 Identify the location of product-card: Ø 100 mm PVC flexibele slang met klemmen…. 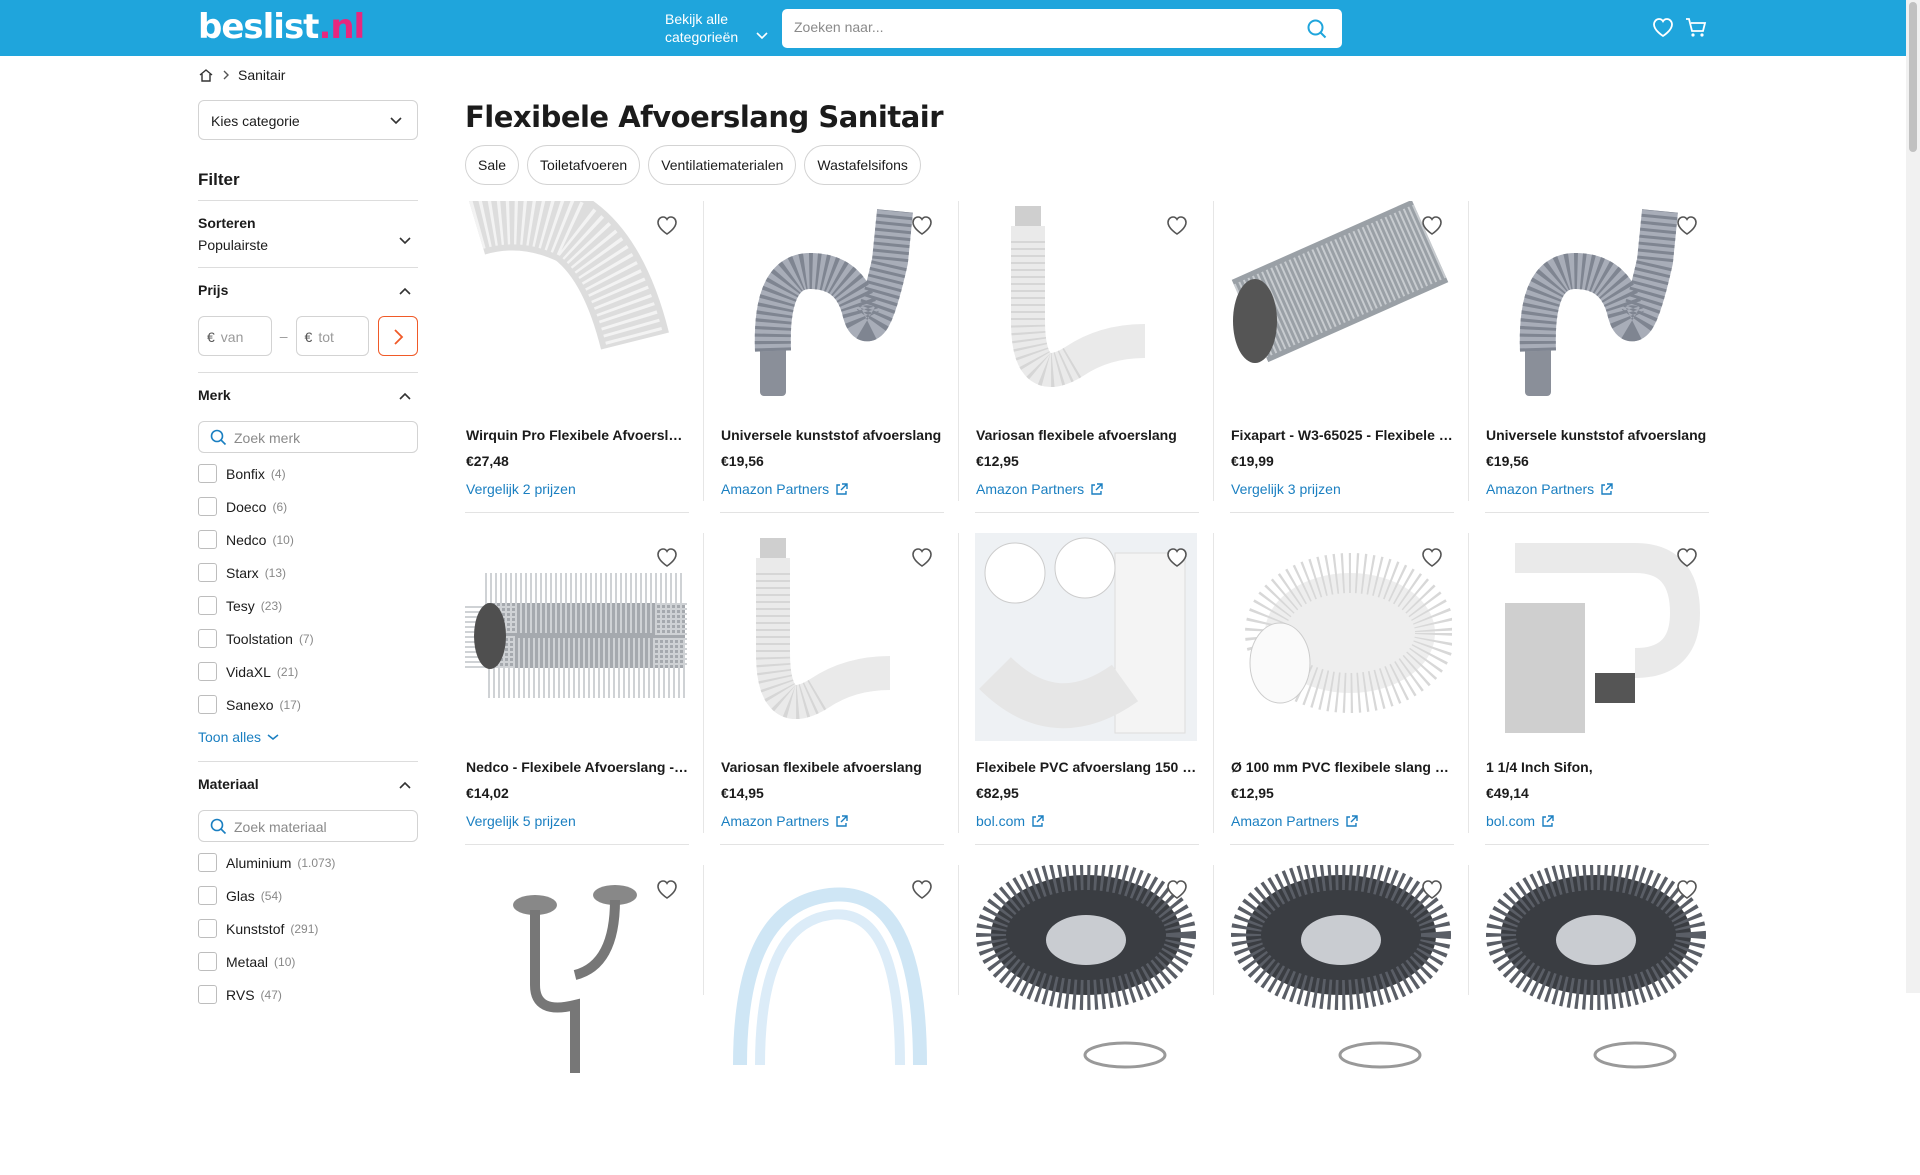
(1342, 689).